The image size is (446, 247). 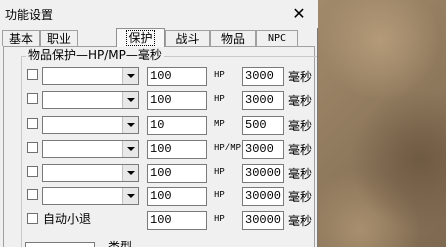 I want to click on tab-items: 物品, so click(x=233, y=38).